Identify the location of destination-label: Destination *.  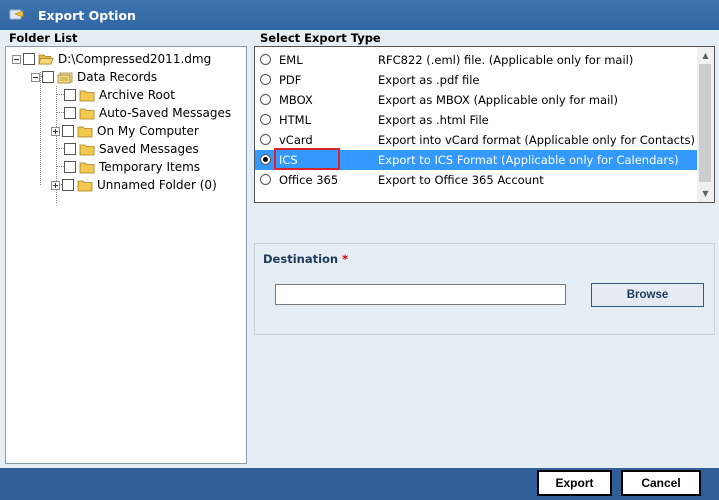
(305, 259).